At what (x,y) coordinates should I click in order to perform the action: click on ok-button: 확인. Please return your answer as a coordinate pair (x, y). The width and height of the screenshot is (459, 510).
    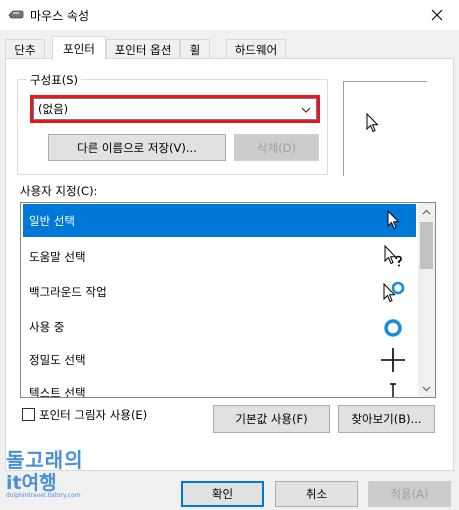
    Looking at the image, I should click on (222, 494).